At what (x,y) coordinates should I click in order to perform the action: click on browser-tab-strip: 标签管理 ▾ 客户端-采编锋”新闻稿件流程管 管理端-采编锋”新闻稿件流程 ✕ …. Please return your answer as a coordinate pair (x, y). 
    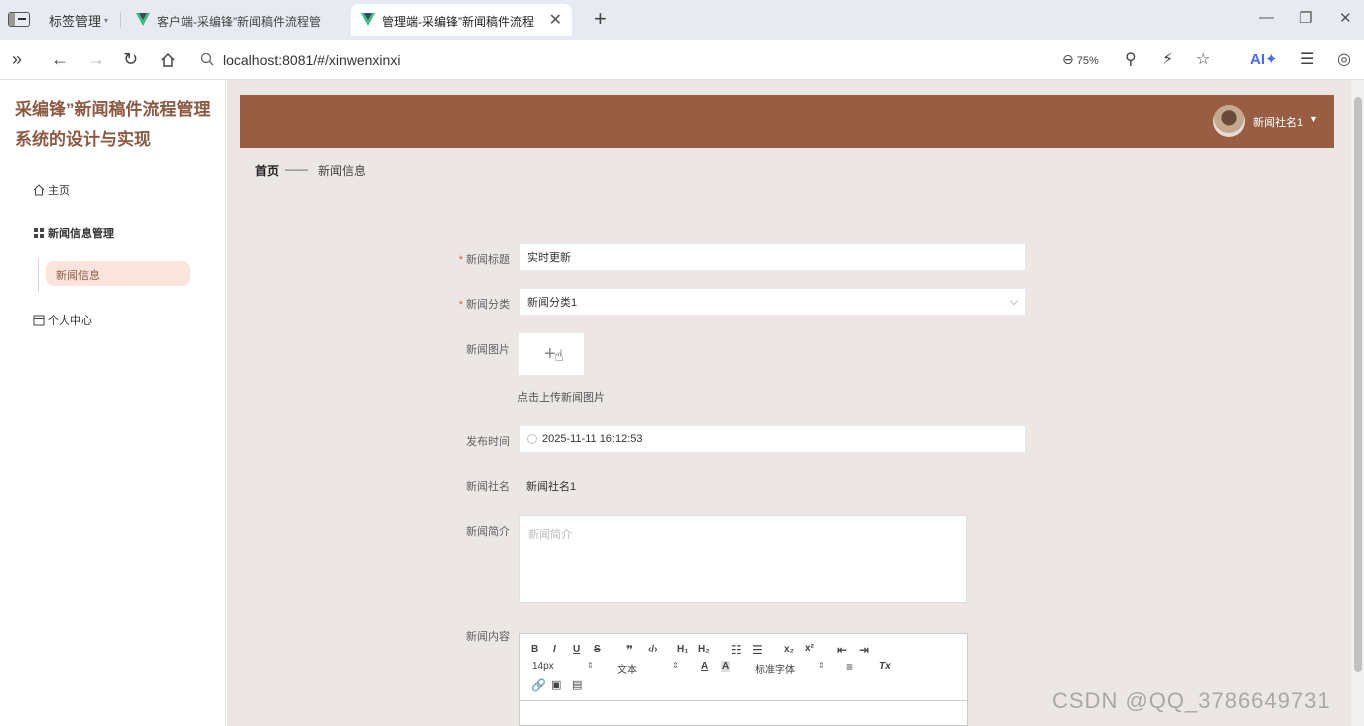
    Looking at the image, I should click on (682, 20).